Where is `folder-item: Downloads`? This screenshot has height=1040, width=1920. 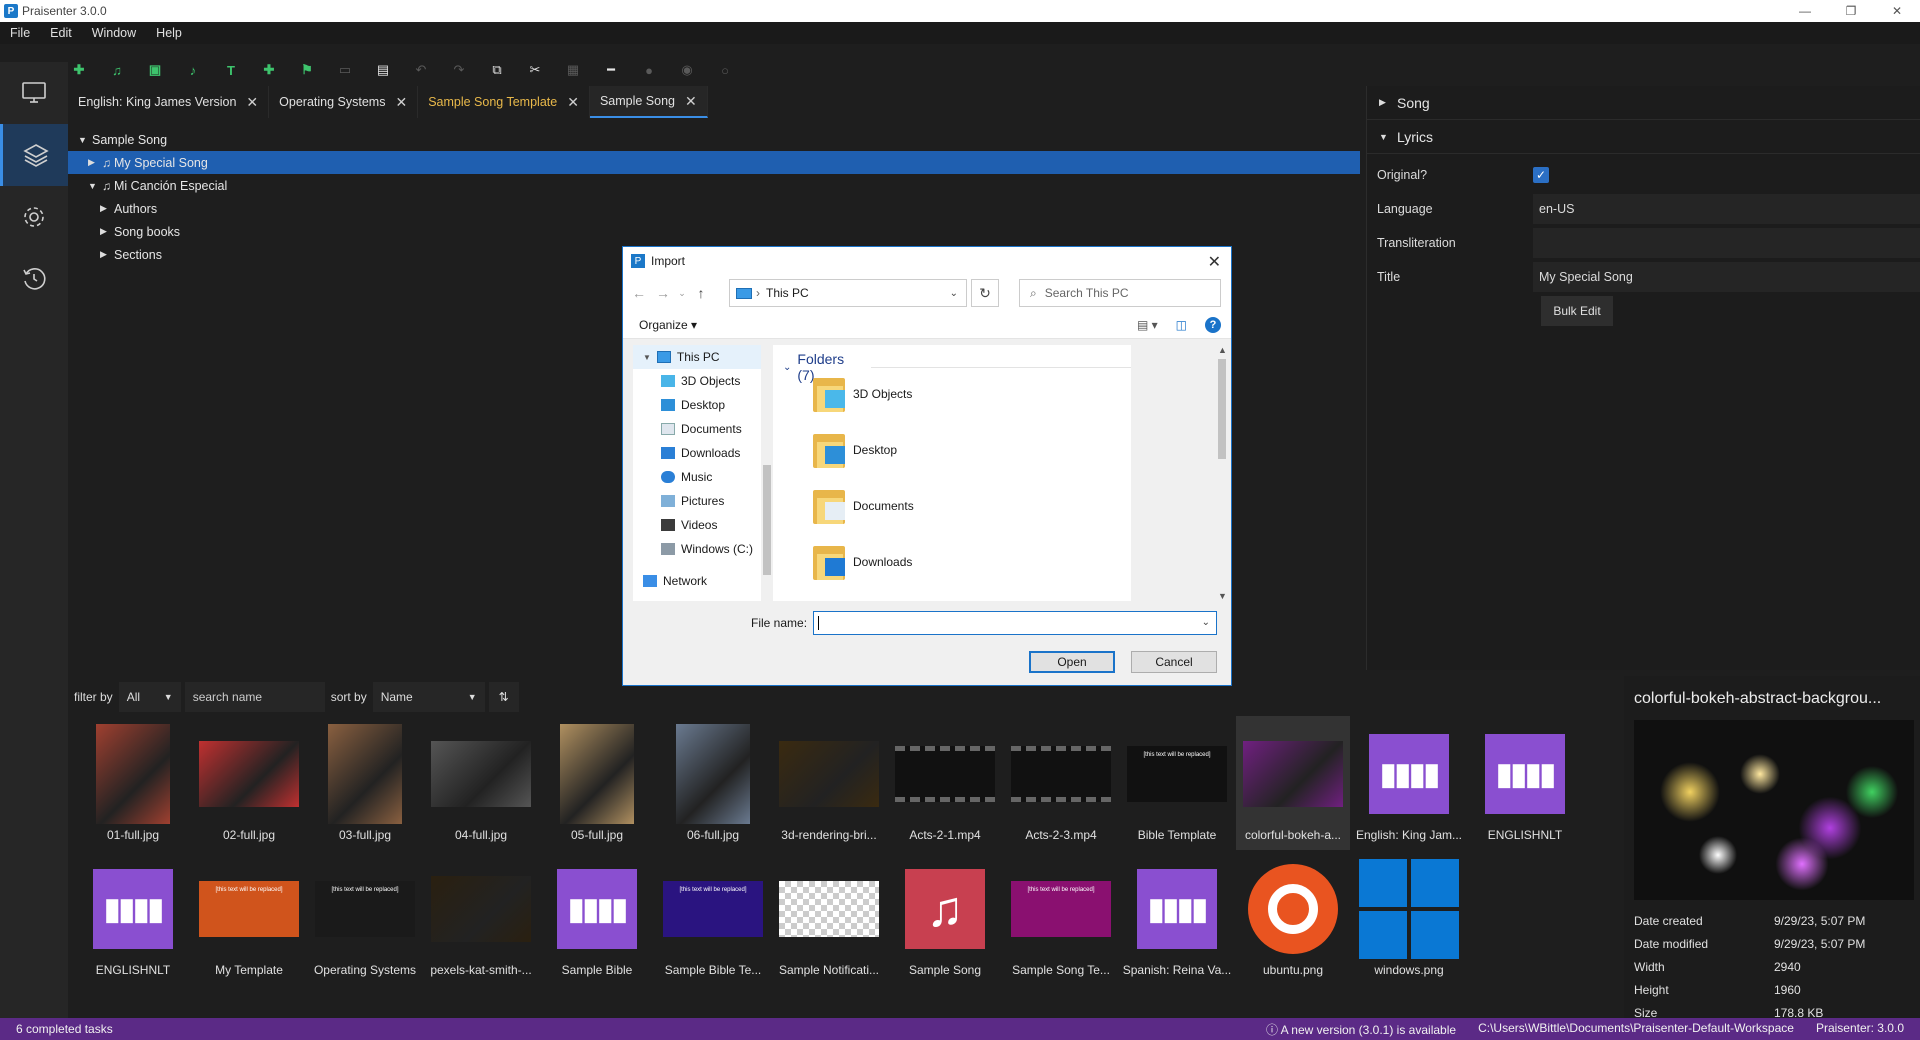 folder-item: Downloads is located at coordinates (963, 562).